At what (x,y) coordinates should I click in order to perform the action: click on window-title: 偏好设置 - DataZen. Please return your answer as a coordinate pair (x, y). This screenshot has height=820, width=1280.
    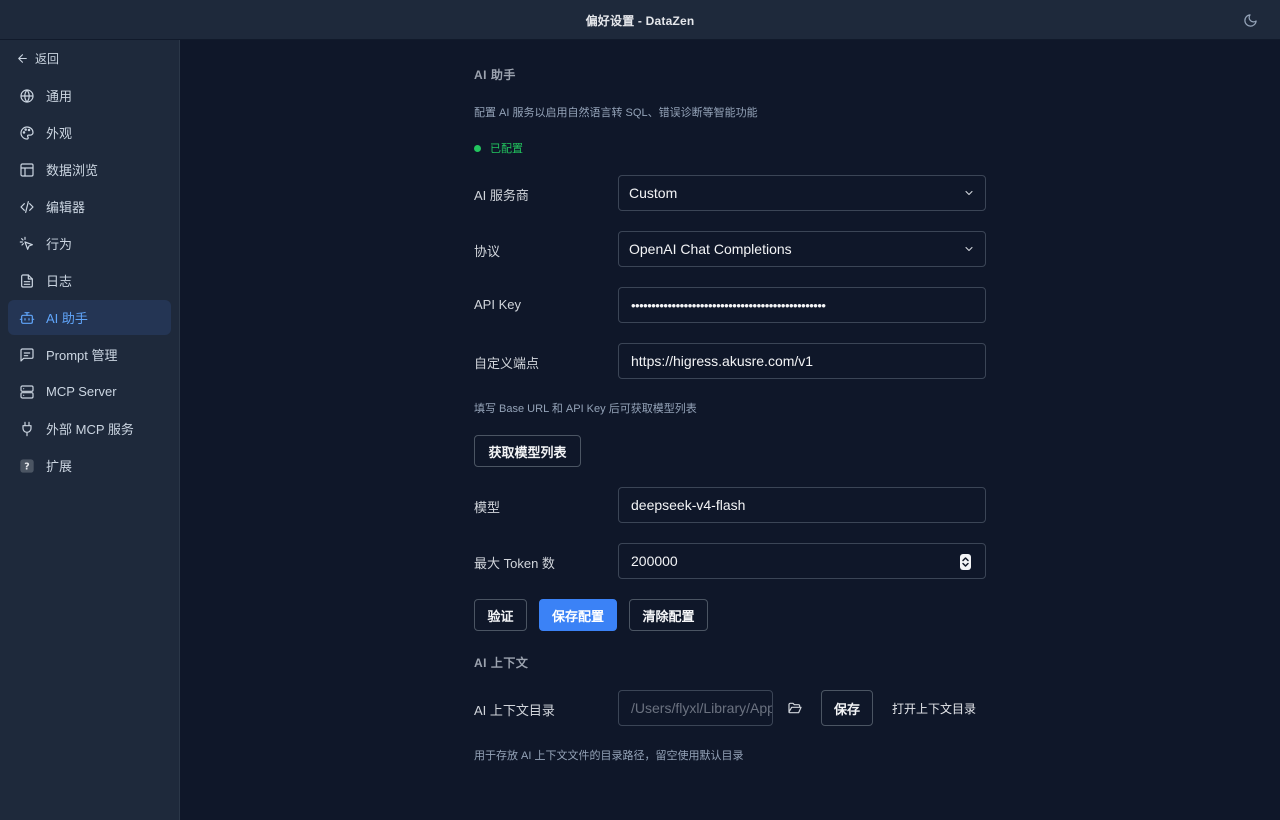
    Looking at the image, I should click on (640, 21).